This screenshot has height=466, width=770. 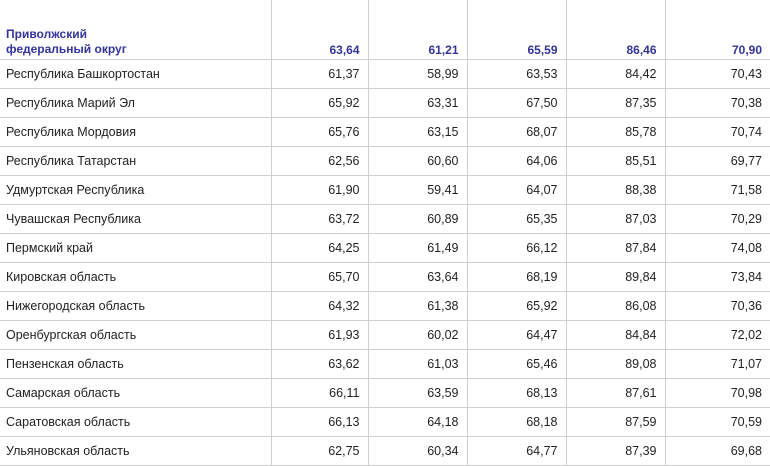 What do you see at coordinates (717, 30) in the screenshot?
I see `district-value: 70,90` at bounding box center [717, 30].